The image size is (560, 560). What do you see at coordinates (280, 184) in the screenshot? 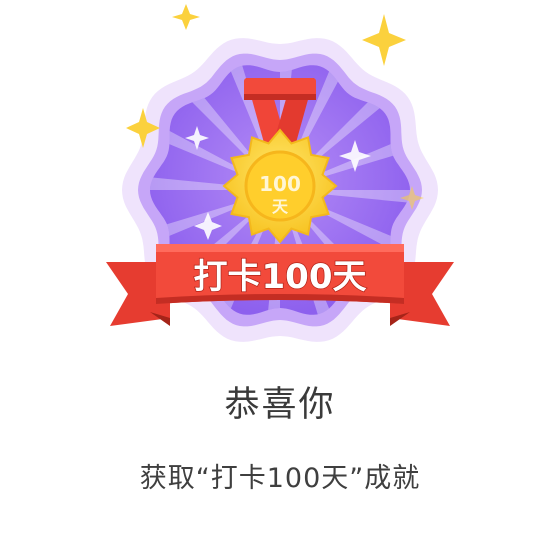
I see `medal-number: 100` at bounding box center [280, 184].